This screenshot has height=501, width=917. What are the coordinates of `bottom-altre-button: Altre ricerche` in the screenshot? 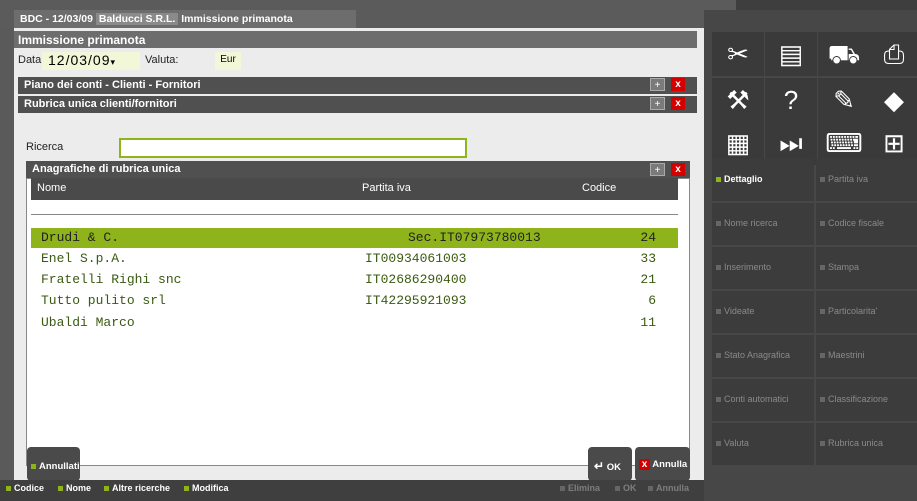 It's located at (137, 488).